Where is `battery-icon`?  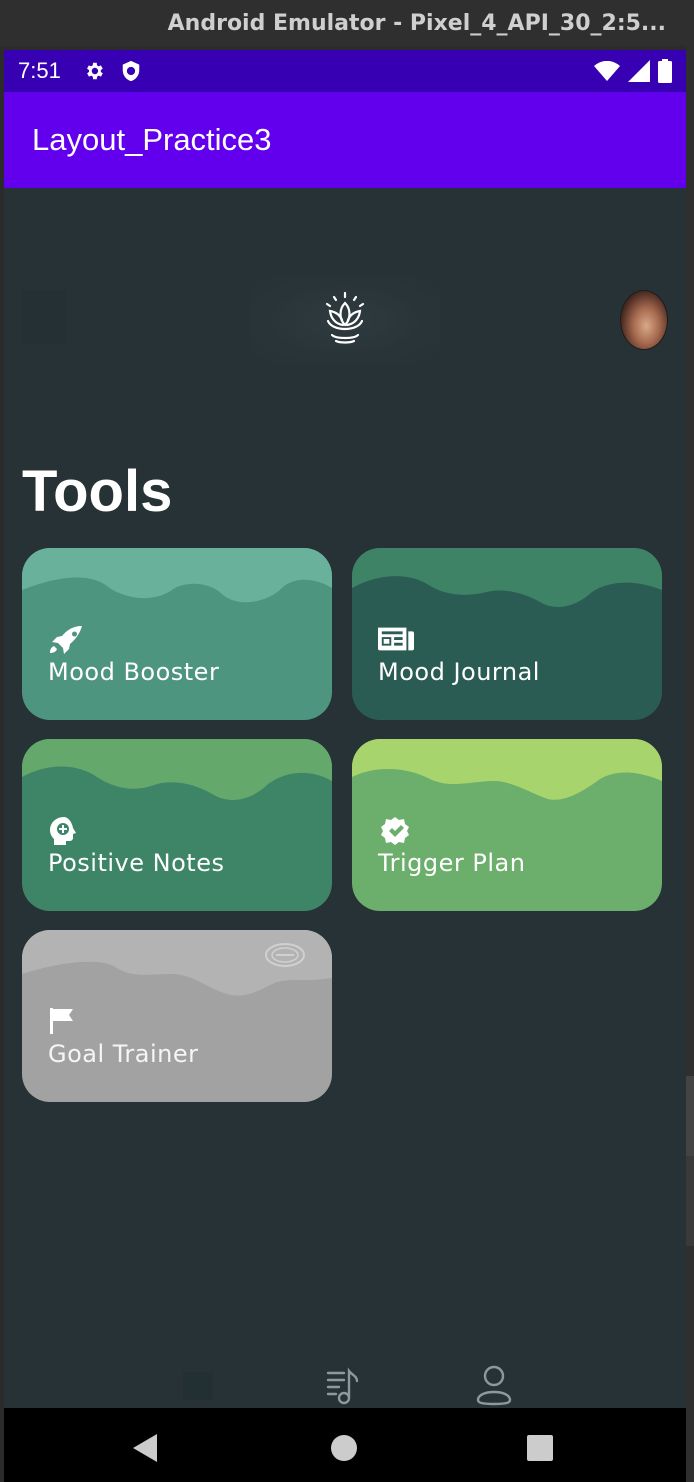 battery-icon is located at coordinates (665, 71).